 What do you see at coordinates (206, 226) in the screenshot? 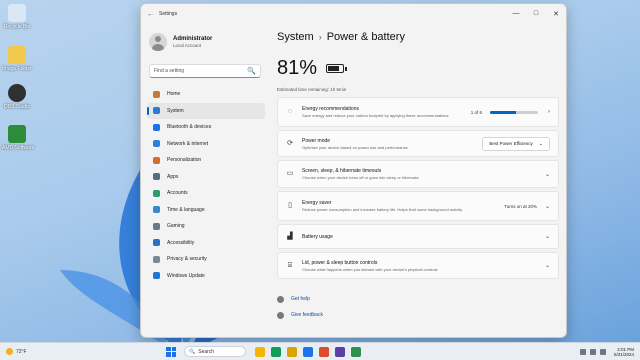
I see `sidebar-item-gaming: Gaming` at bounding box center [206, 226].